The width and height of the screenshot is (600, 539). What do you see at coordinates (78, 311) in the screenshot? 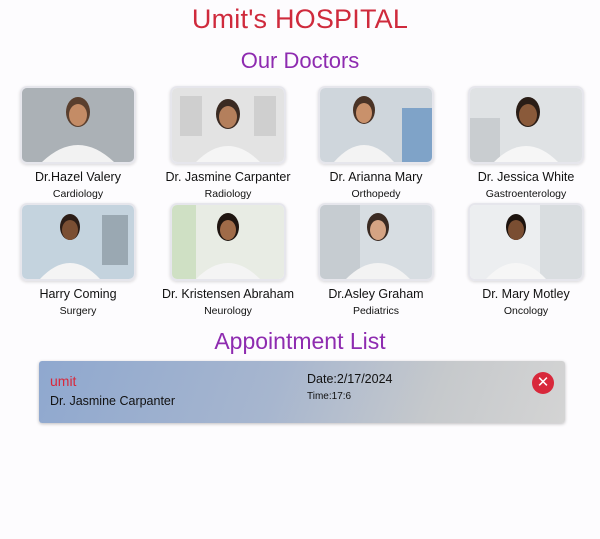
I see `doctor-specialty: Surgery` at bounding box center [78, 311].